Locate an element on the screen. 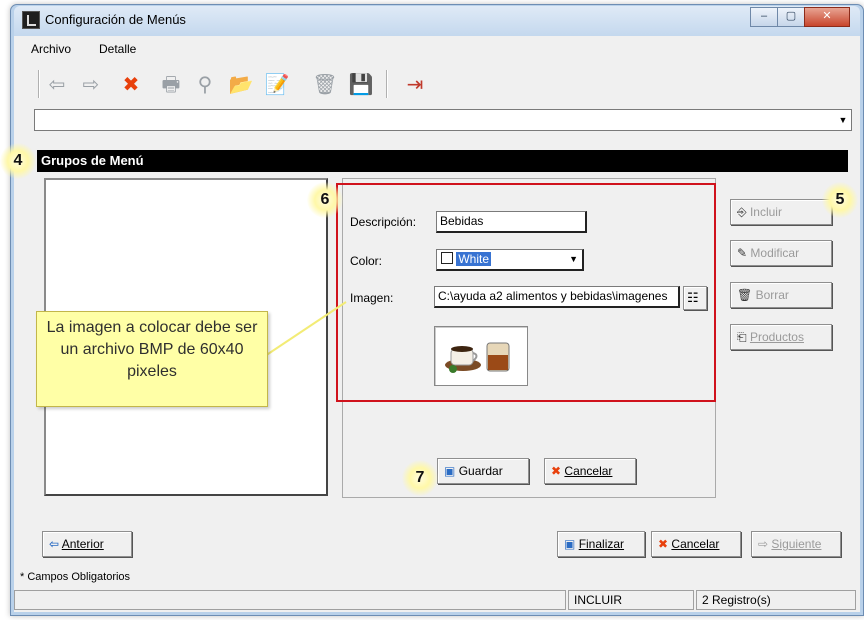 Image resolution: width=864 pixels, height=620 pixels. record-combo is located at coordinates (443, 120).